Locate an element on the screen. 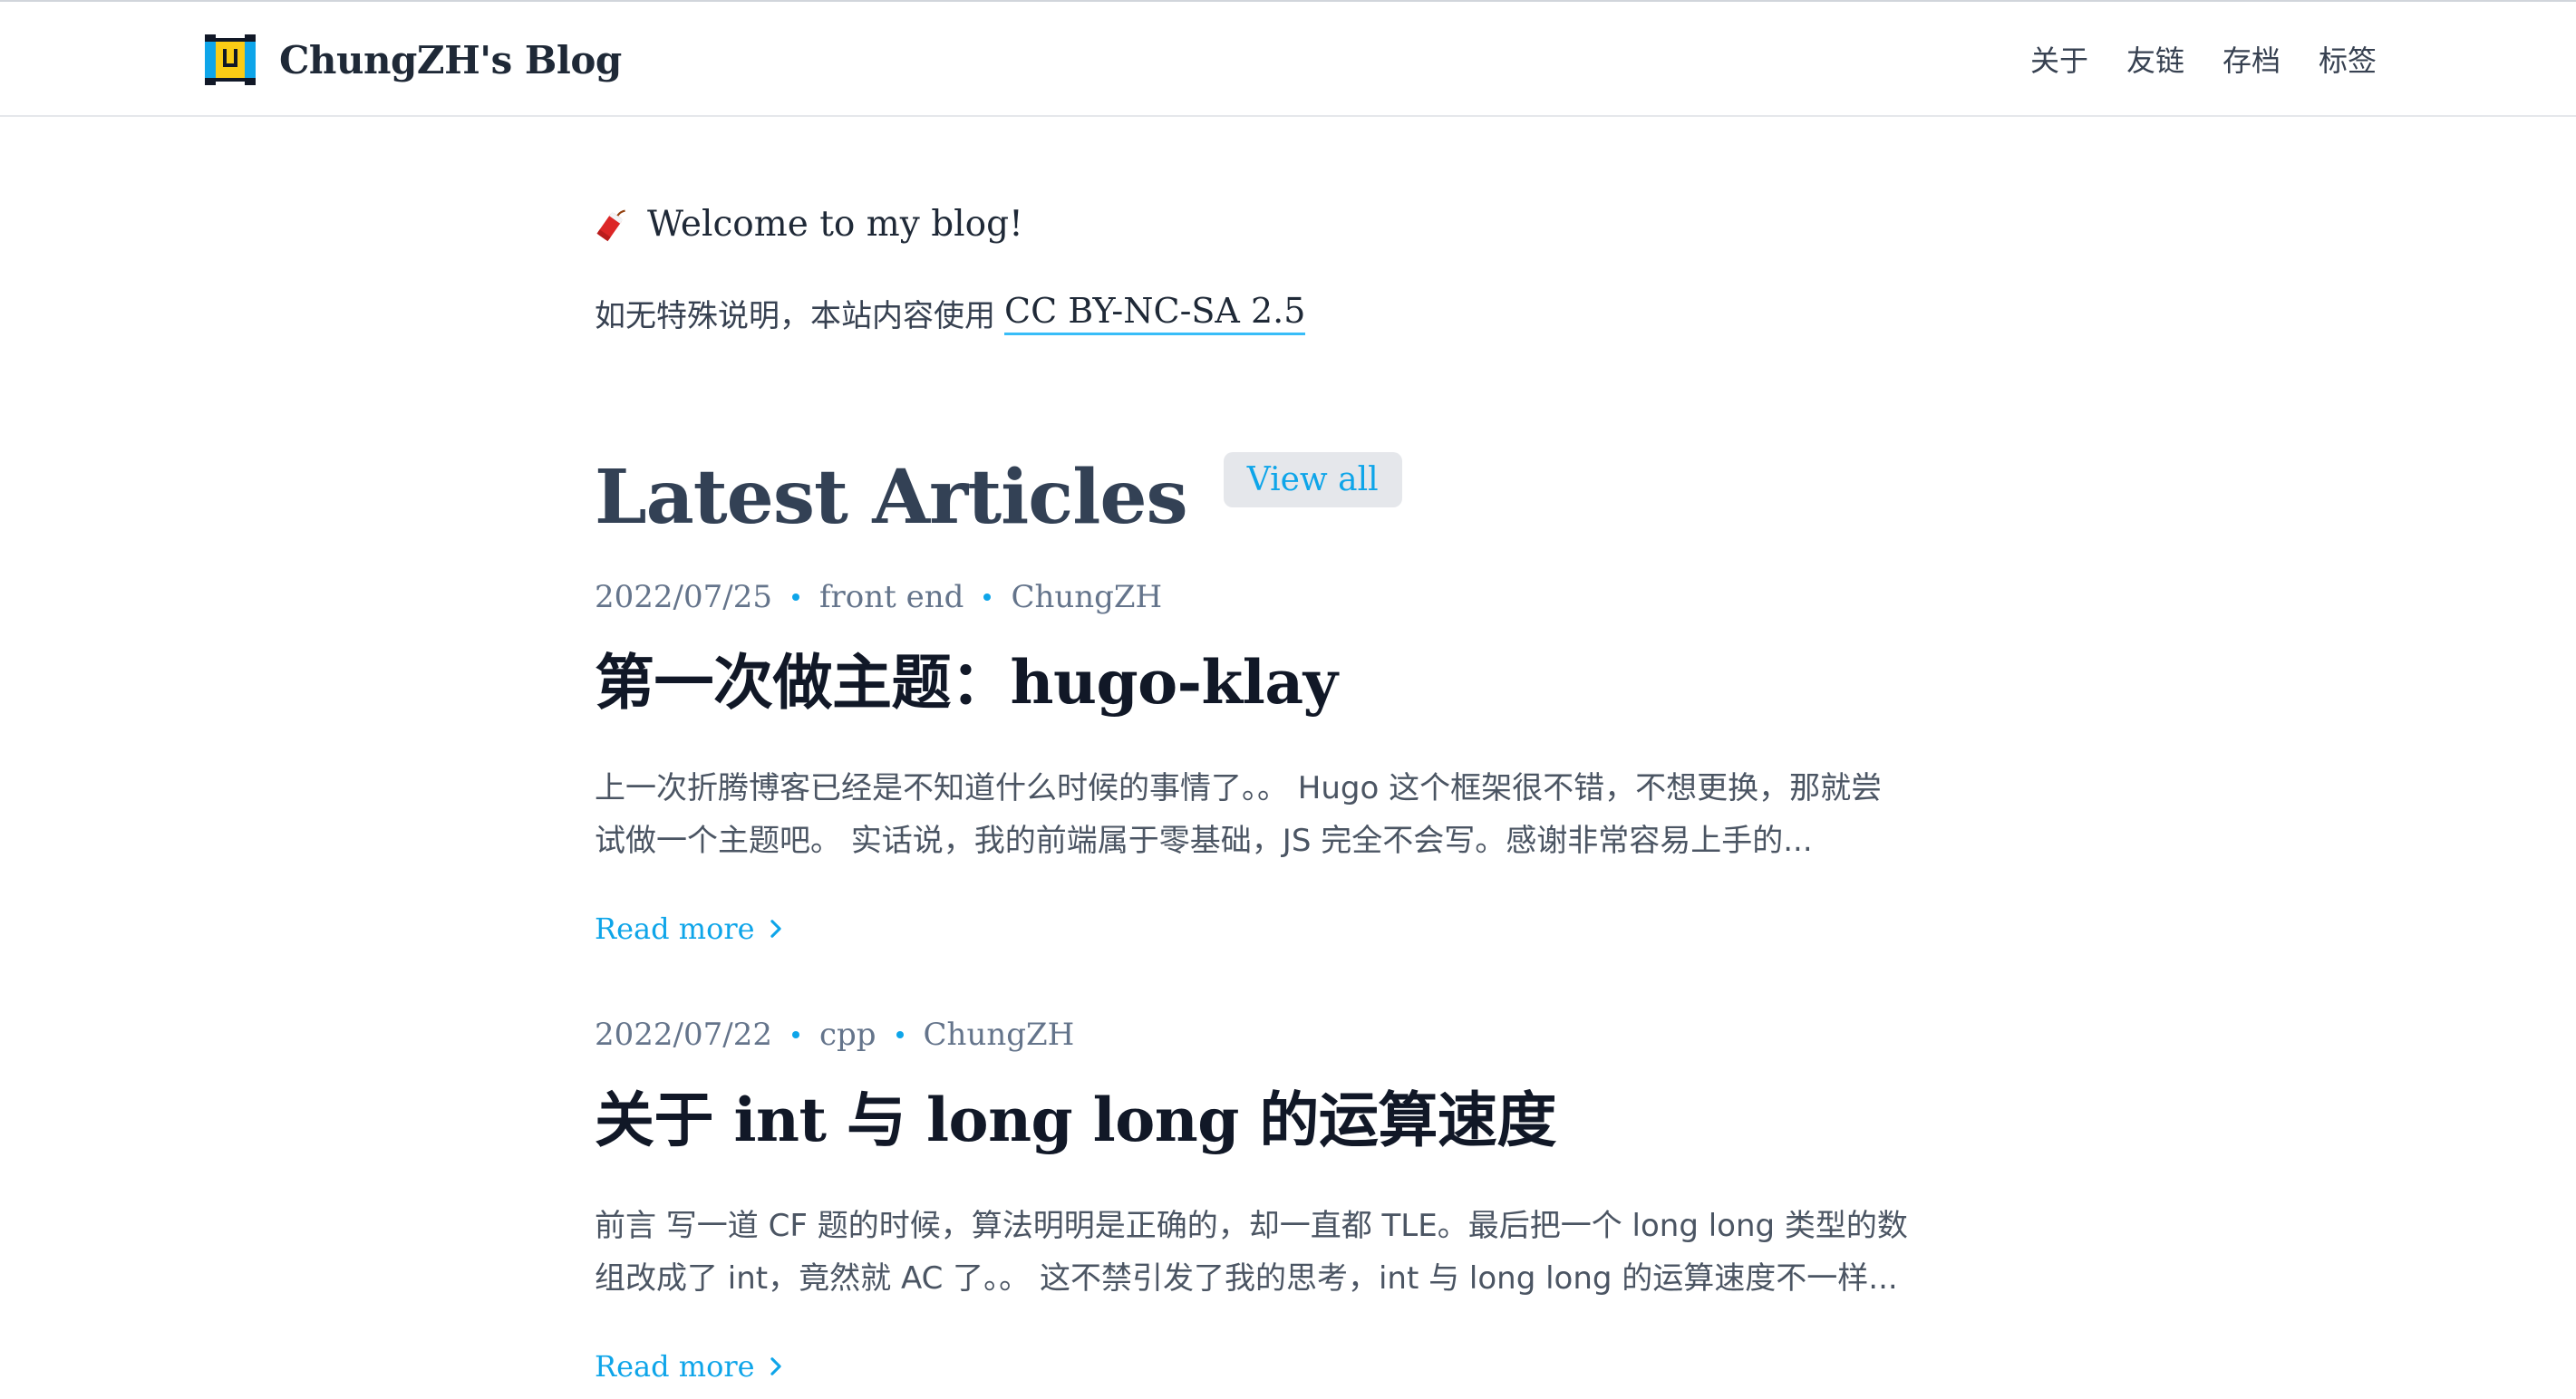  welcome-text: Welcome to my blog! is located at coordinates (835, 224).